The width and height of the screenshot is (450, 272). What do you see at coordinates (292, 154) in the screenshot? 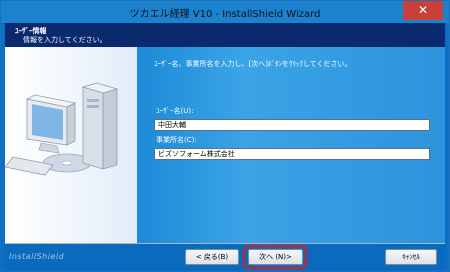
I see `company-name-field: ビズソフォーム株式会社` at bounding box center [292, 154].